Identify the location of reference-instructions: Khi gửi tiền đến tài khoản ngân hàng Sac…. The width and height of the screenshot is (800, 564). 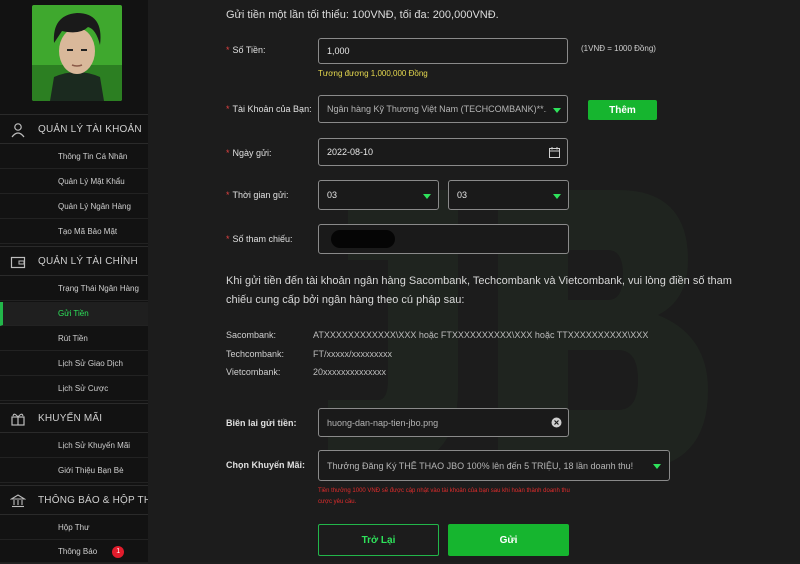
(479, 290).